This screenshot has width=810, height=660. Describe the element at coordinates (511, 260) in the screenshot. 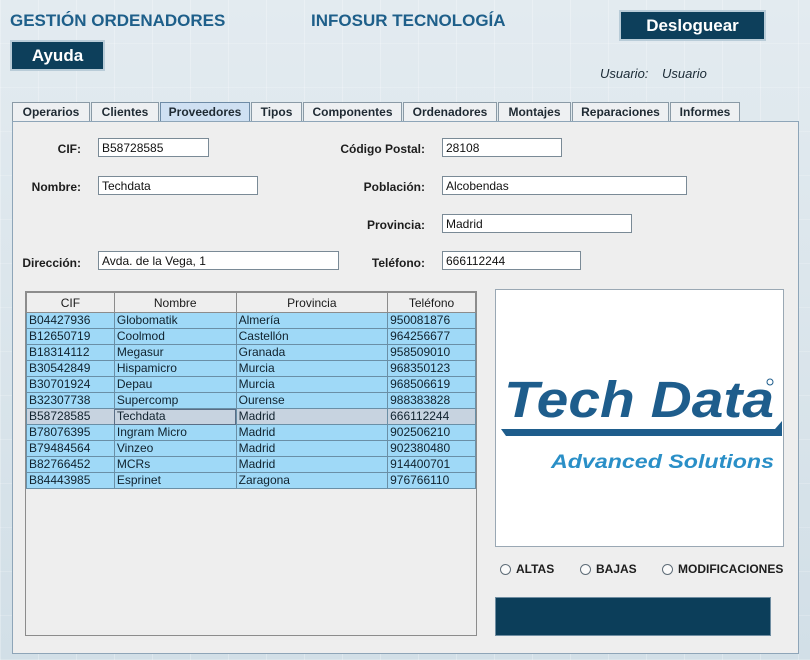

I see `telefono-field` at that location.